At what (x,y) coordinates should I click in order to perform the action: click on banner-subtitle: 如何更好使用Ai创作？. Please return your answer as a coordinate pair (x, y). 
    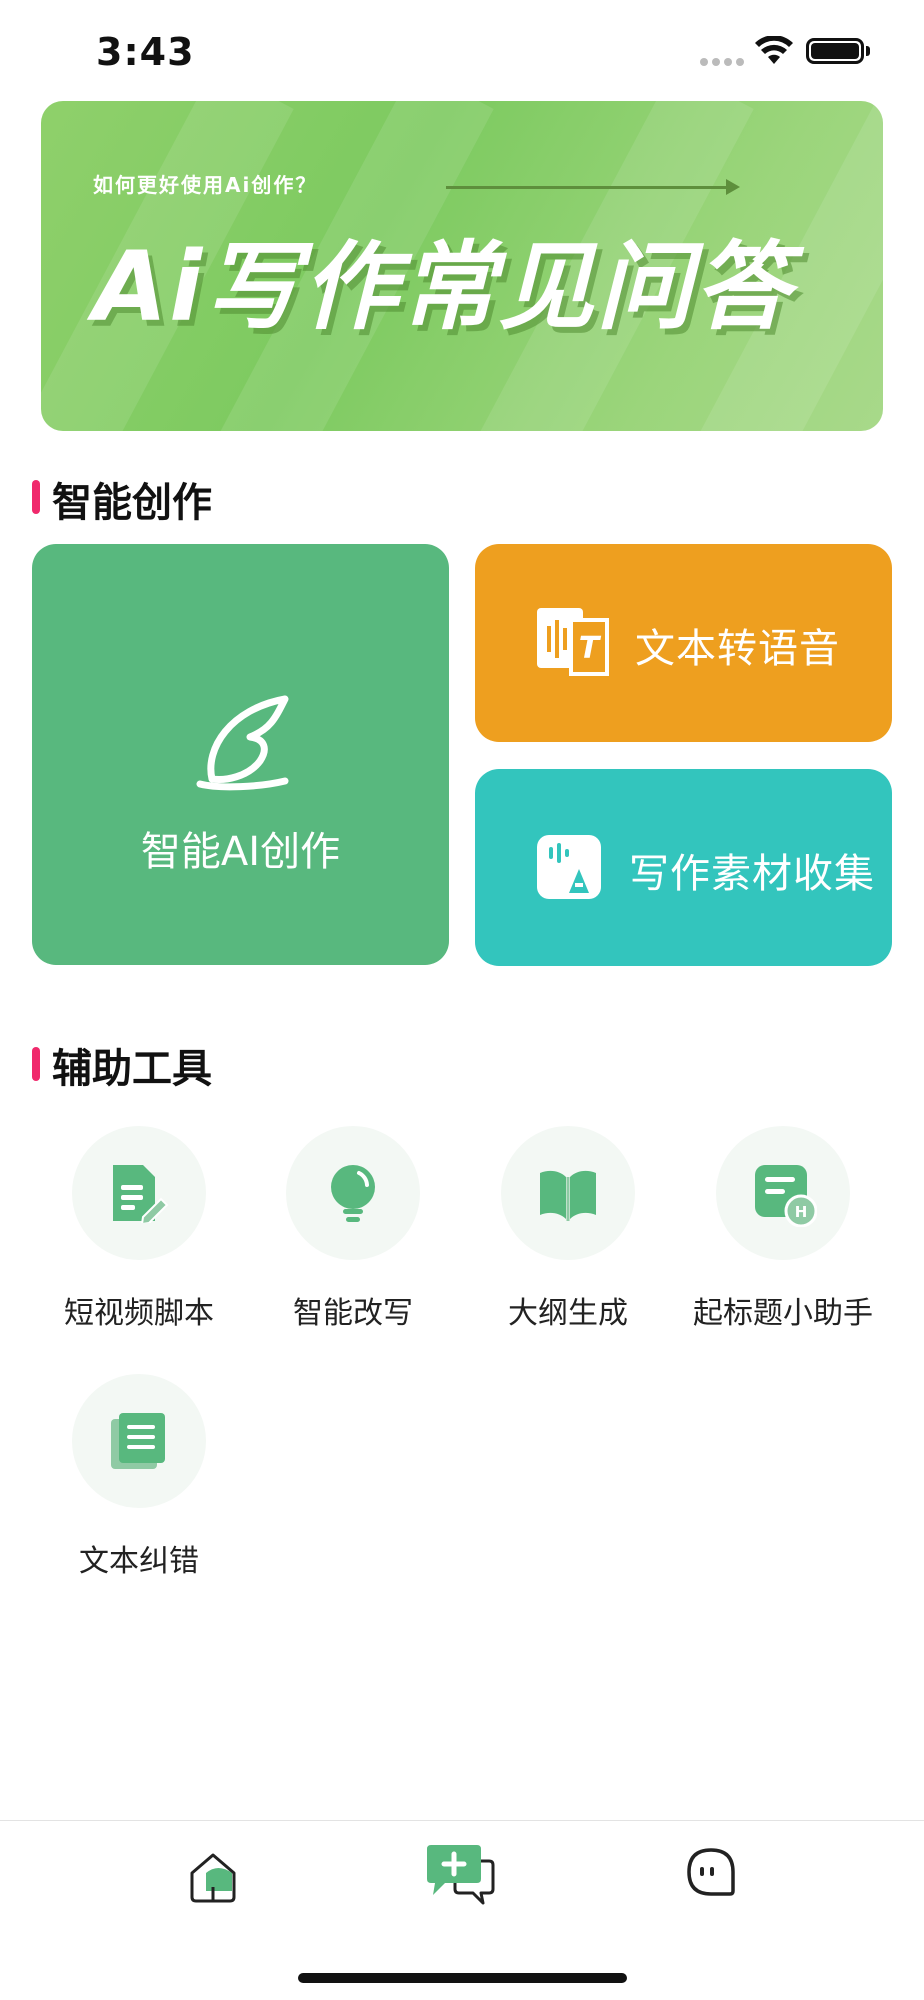
    Looking at the image, I should click on (205, 185).